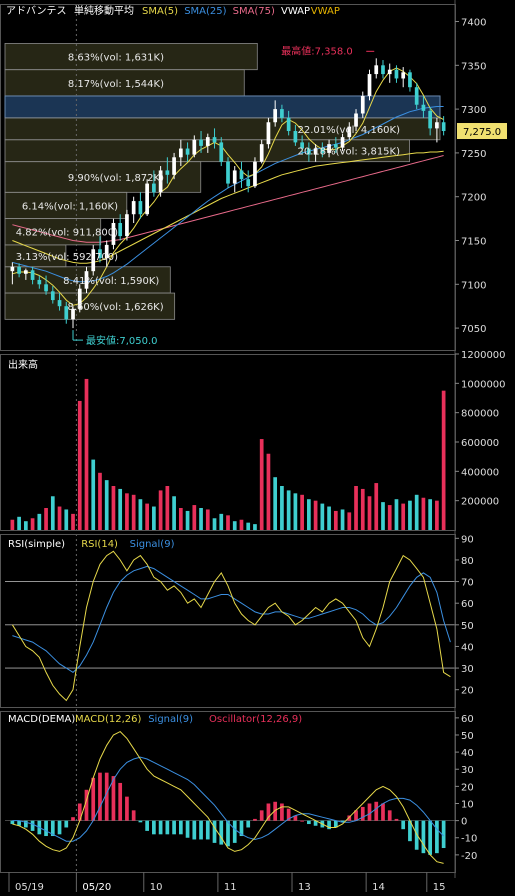 The width and height of the screenshot is (515, 896). I want to click on volume-profile-label: 8.41%(vol: 1,590K), so click(111, 281).